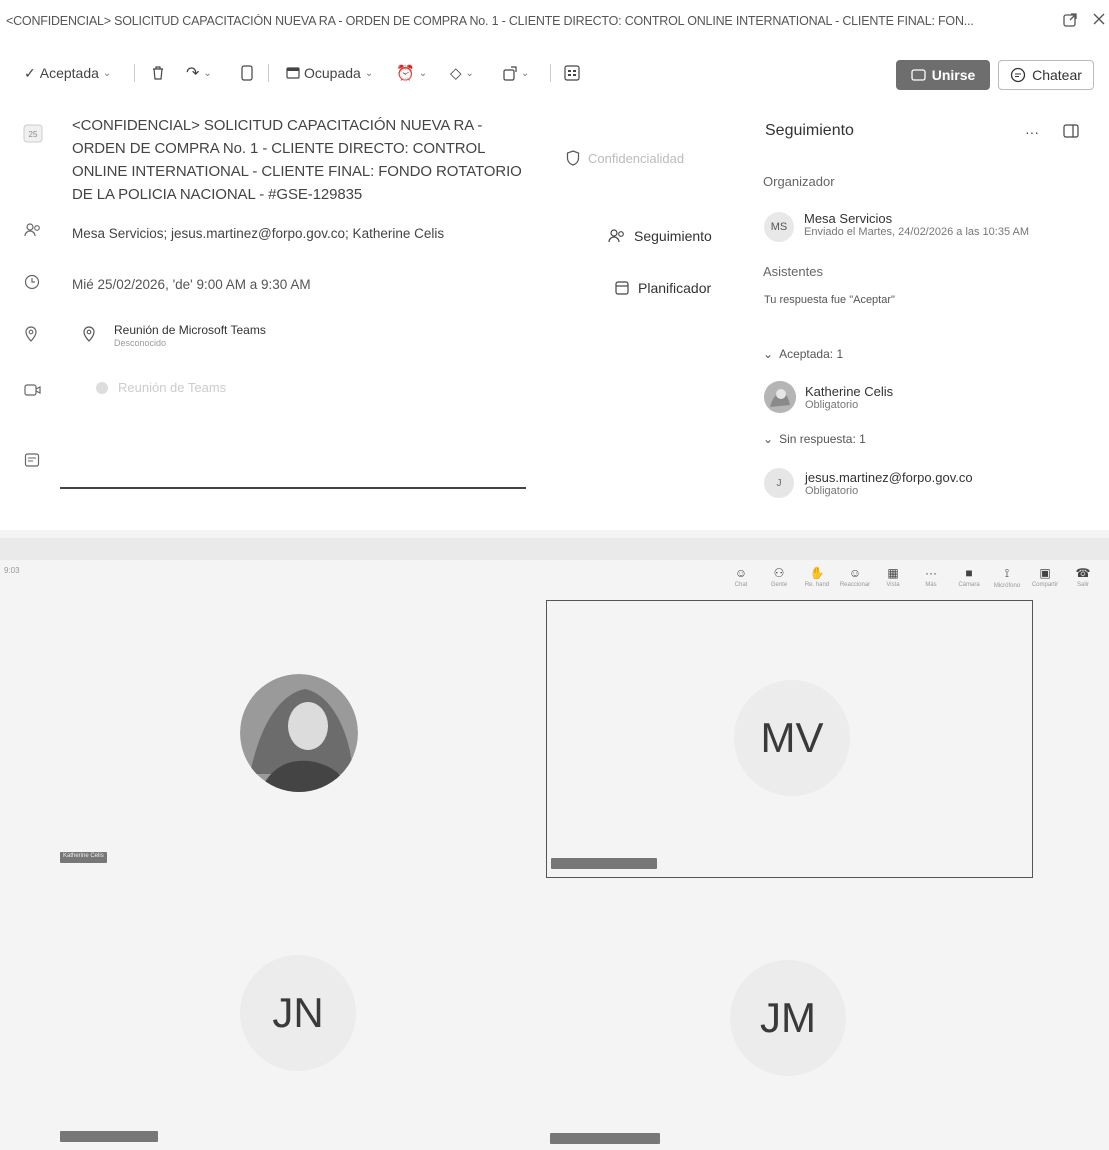 This screenshot has height=1150, width=1109. What do you see at coordinates (779, 573) in the screenshot?
I see `people-icon: ⚇` at bounding box center [779, 573].